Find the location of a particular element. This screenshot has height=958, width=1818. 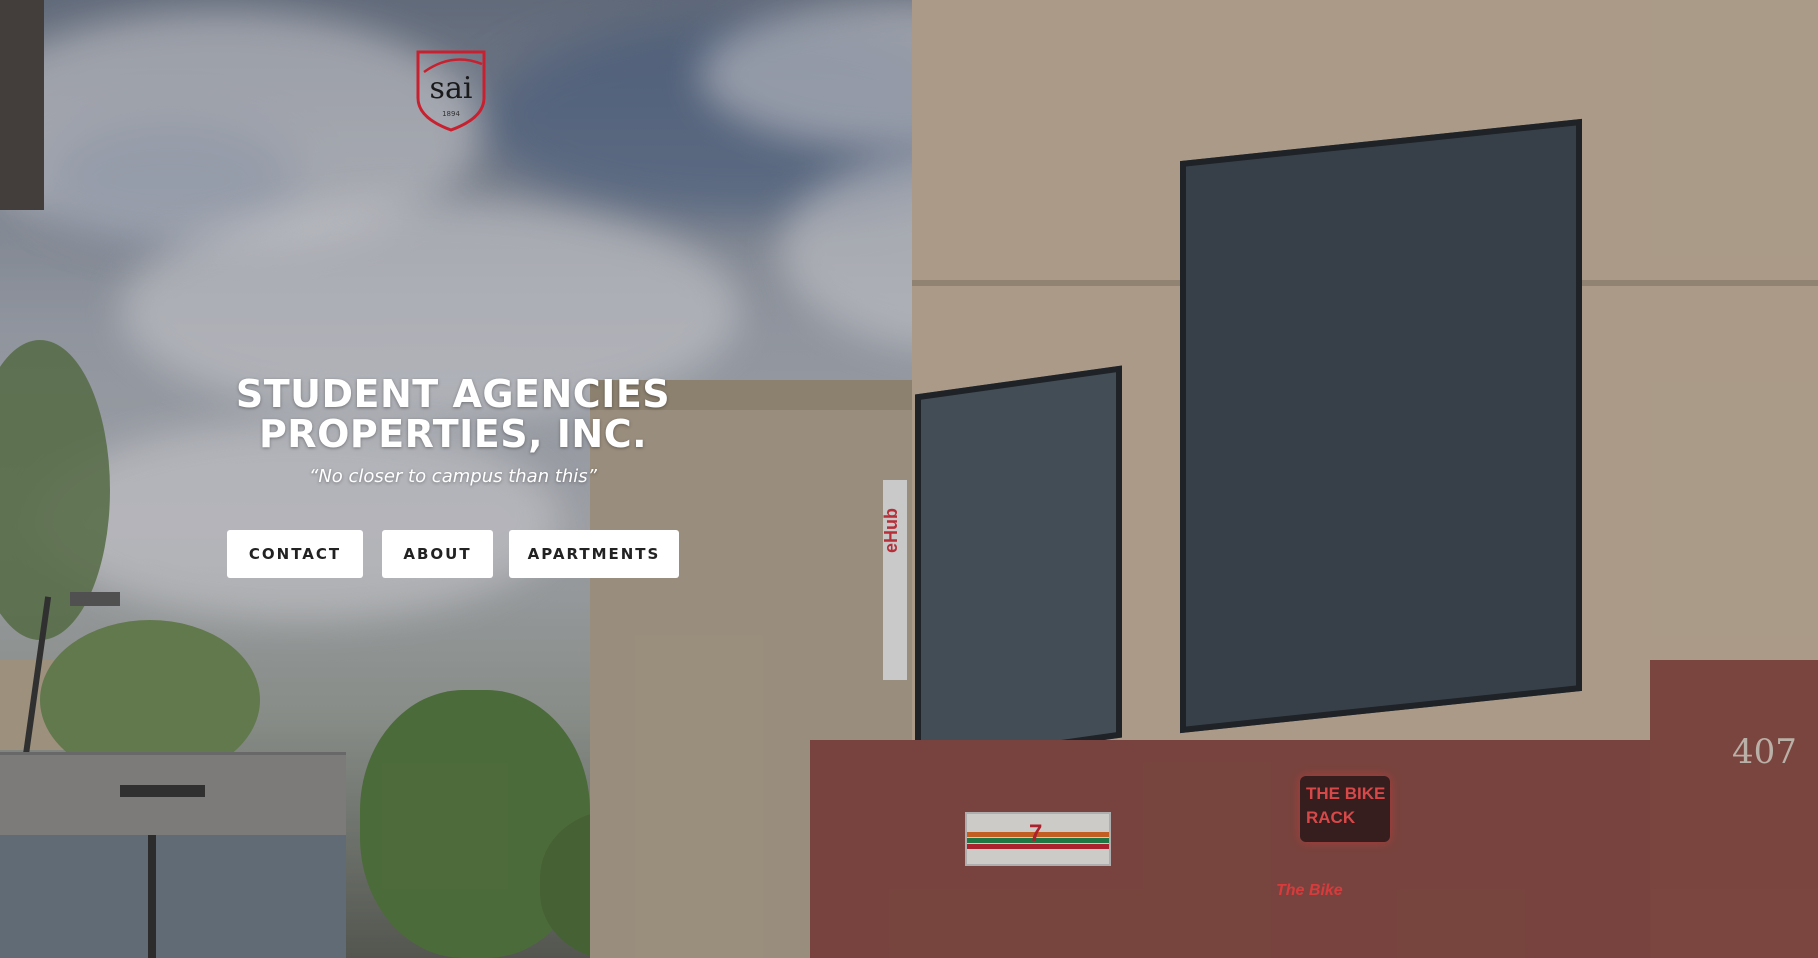

logo-monogram: sai is located at coordinates (451, 88).